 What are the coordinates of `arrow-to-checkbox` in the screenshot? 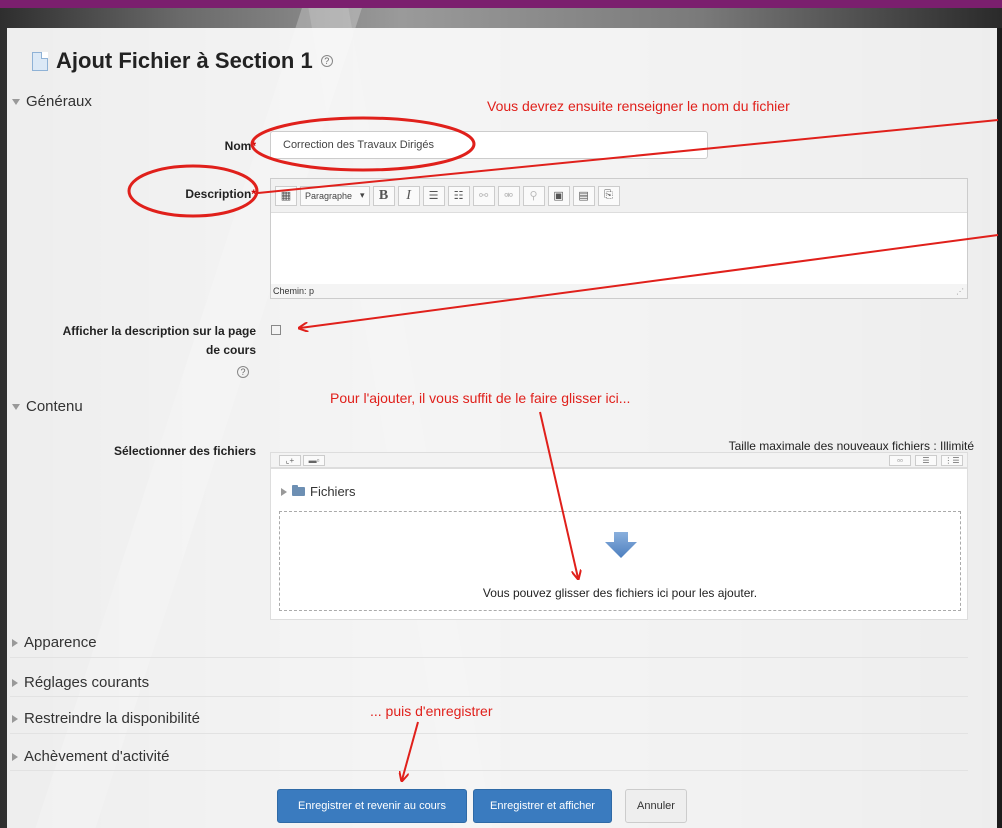 It's located at (649, 281).